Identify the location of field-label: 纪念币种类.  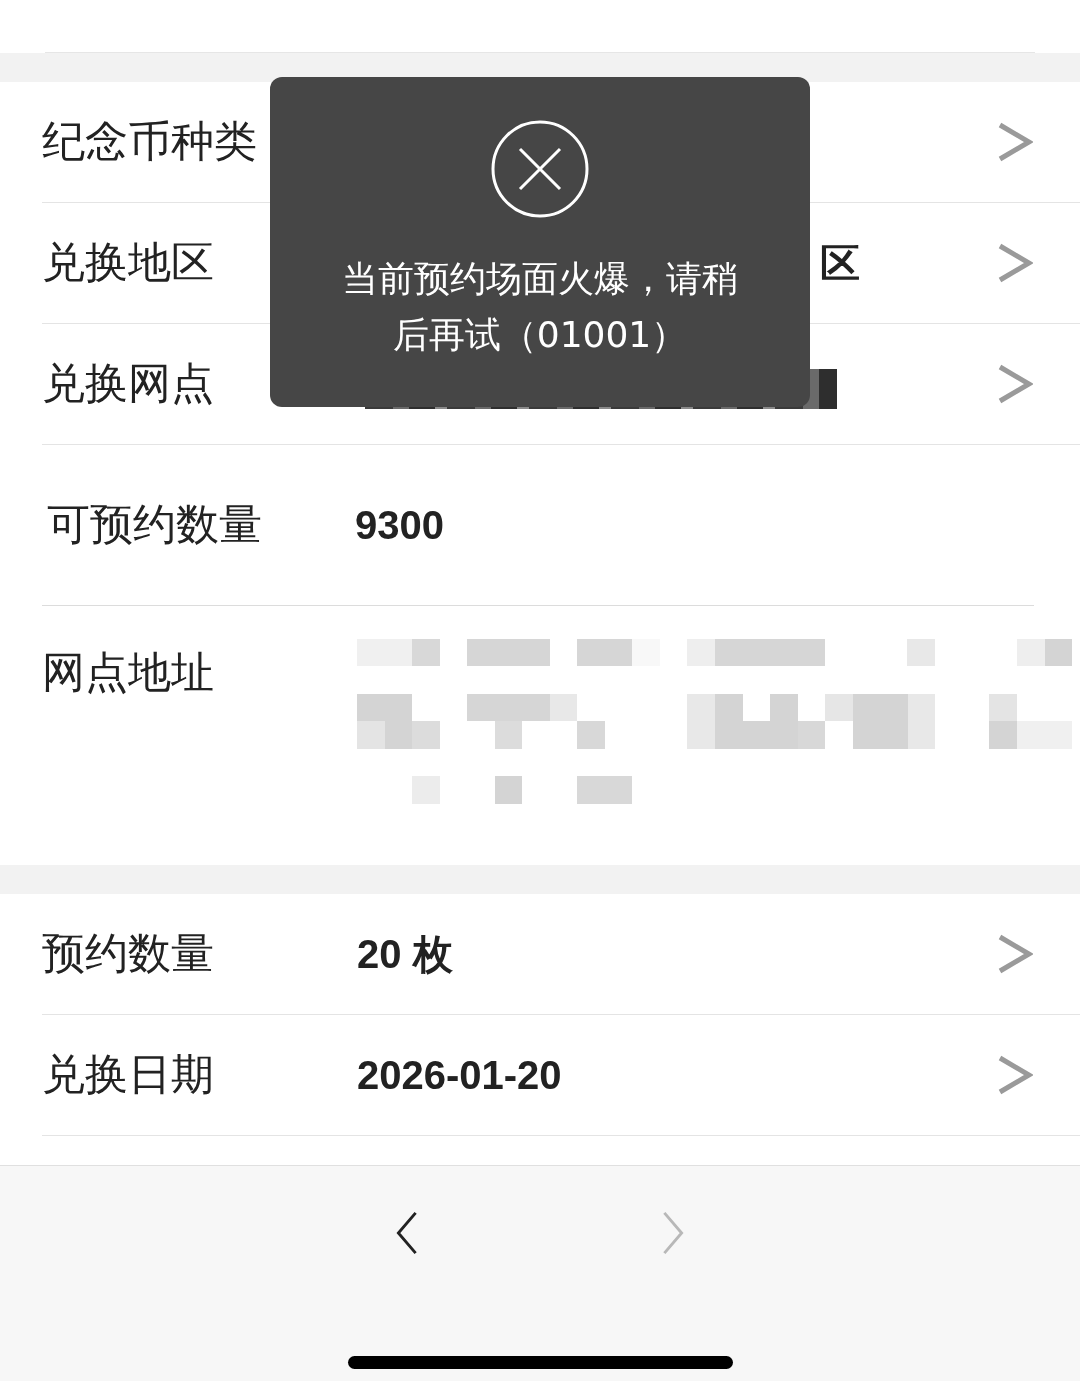
(150, 141).